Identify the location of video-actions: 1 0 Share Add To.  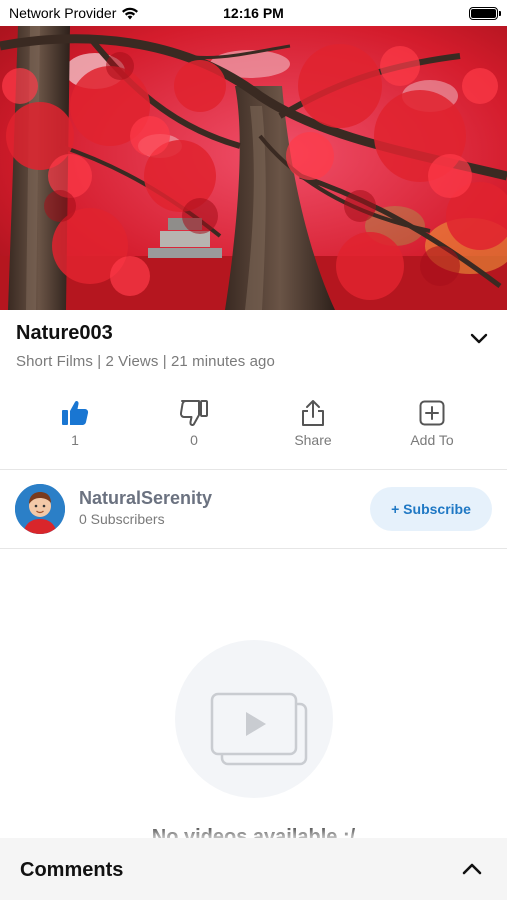
(253, 428).